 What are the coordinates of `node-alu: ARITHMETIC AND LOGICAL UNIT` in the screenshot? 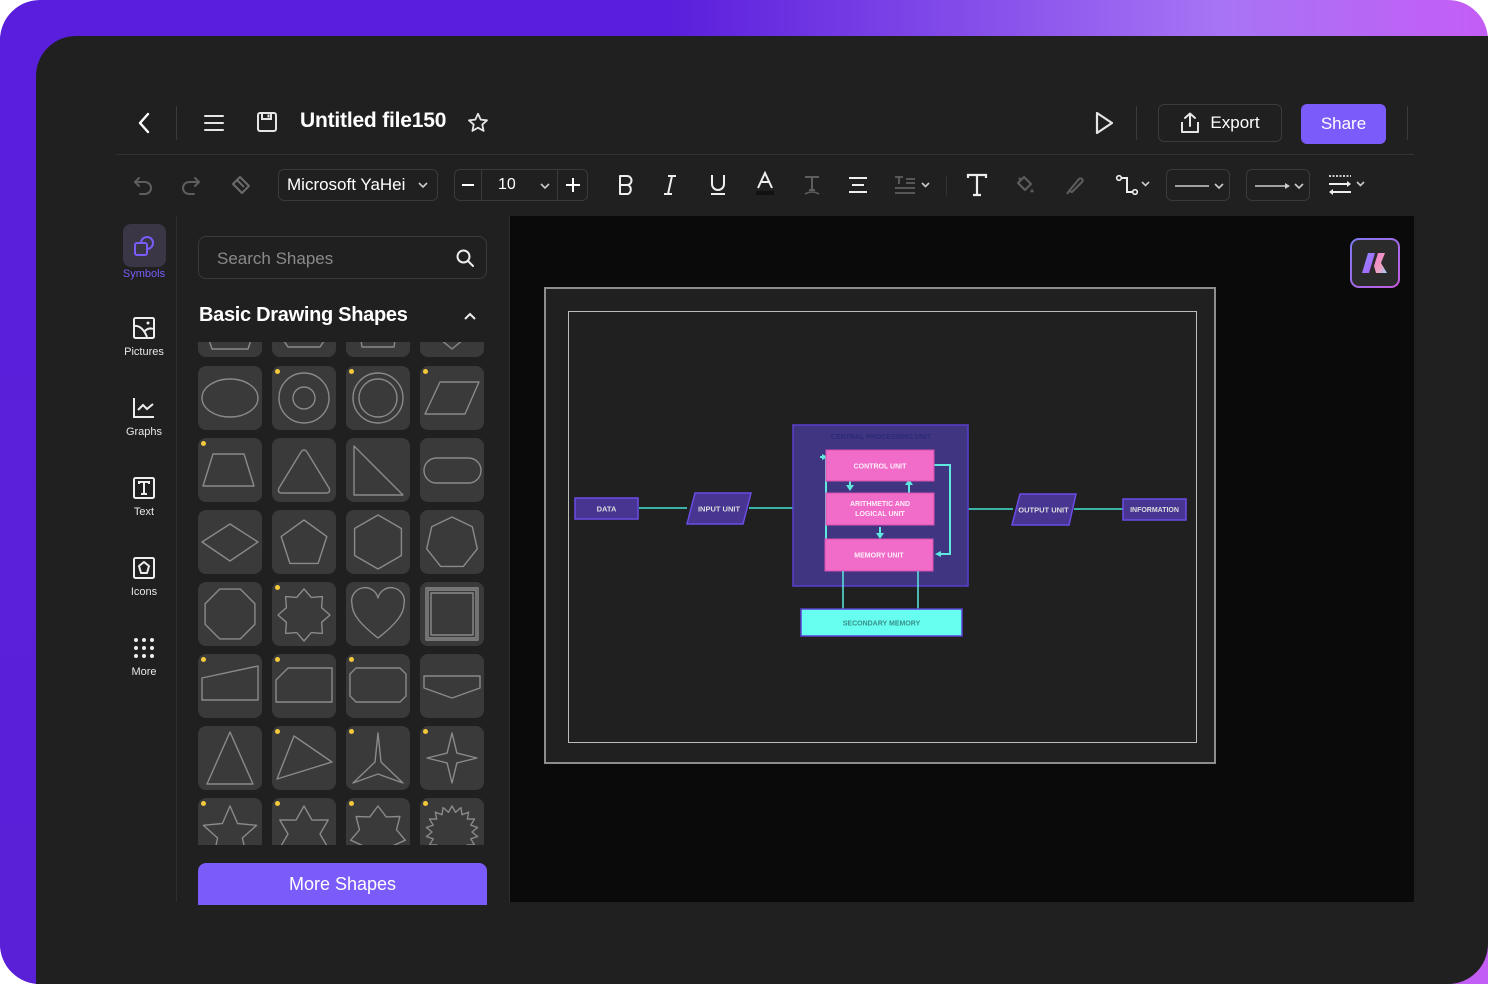 It's located at (880, 509).